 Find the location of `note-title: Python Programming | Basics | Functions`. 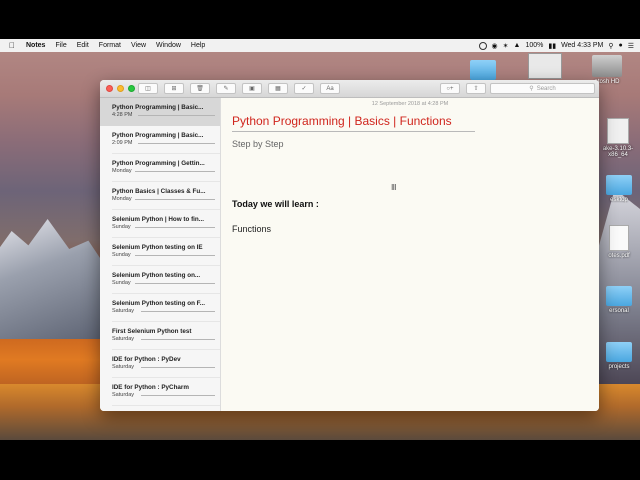

note-title: Python Programming | Basics | Functions is located at coordinates (342, 121).